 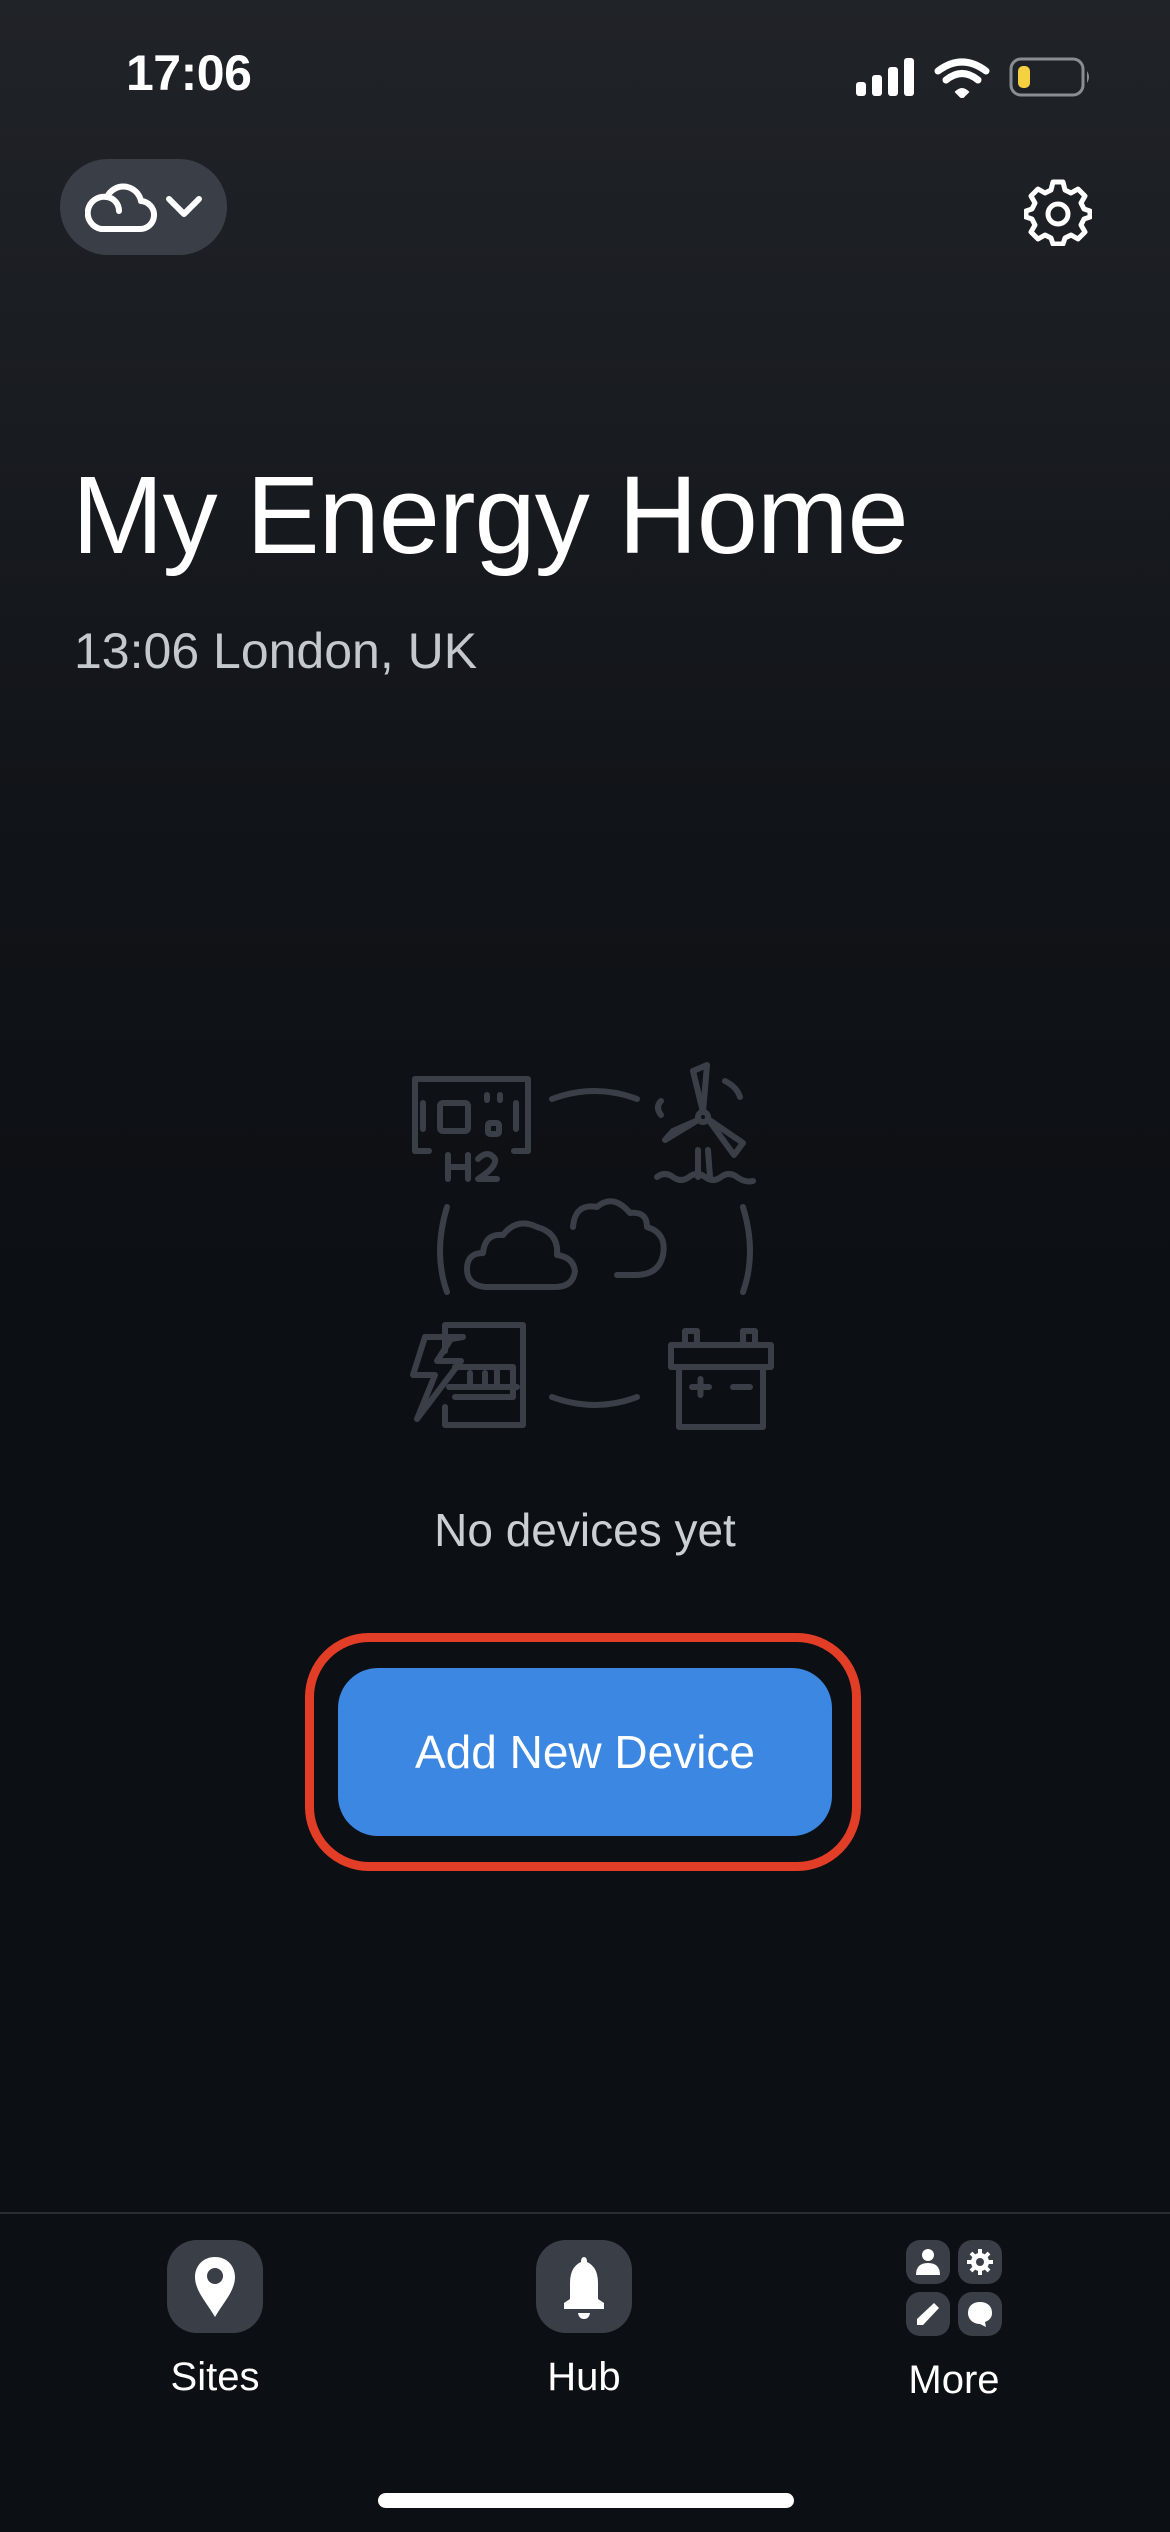 I want to click on gear-small-icon, so click(x=980, y=2262).